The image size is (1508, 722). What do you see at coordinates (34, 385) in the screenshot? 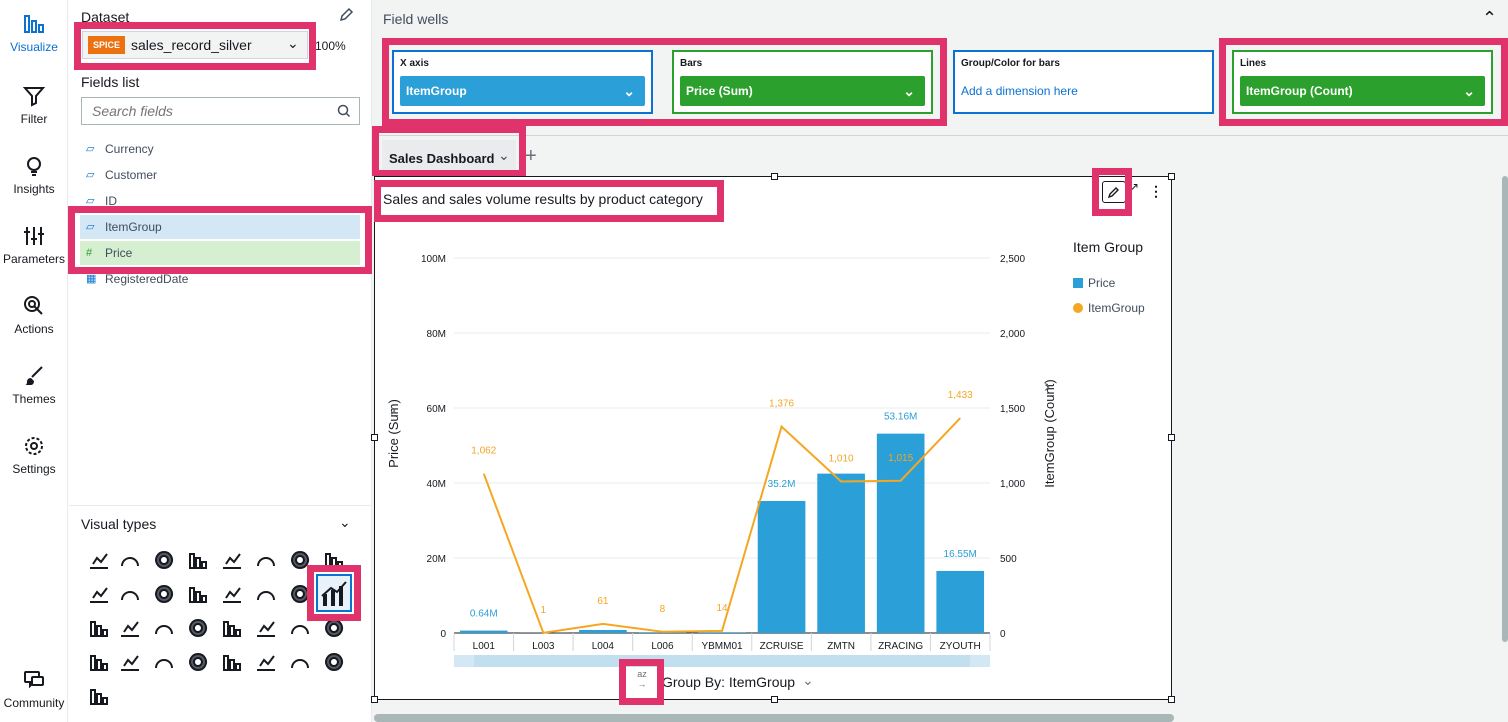
I see `nav-themes: Themes` at bounding box center [34, 385].